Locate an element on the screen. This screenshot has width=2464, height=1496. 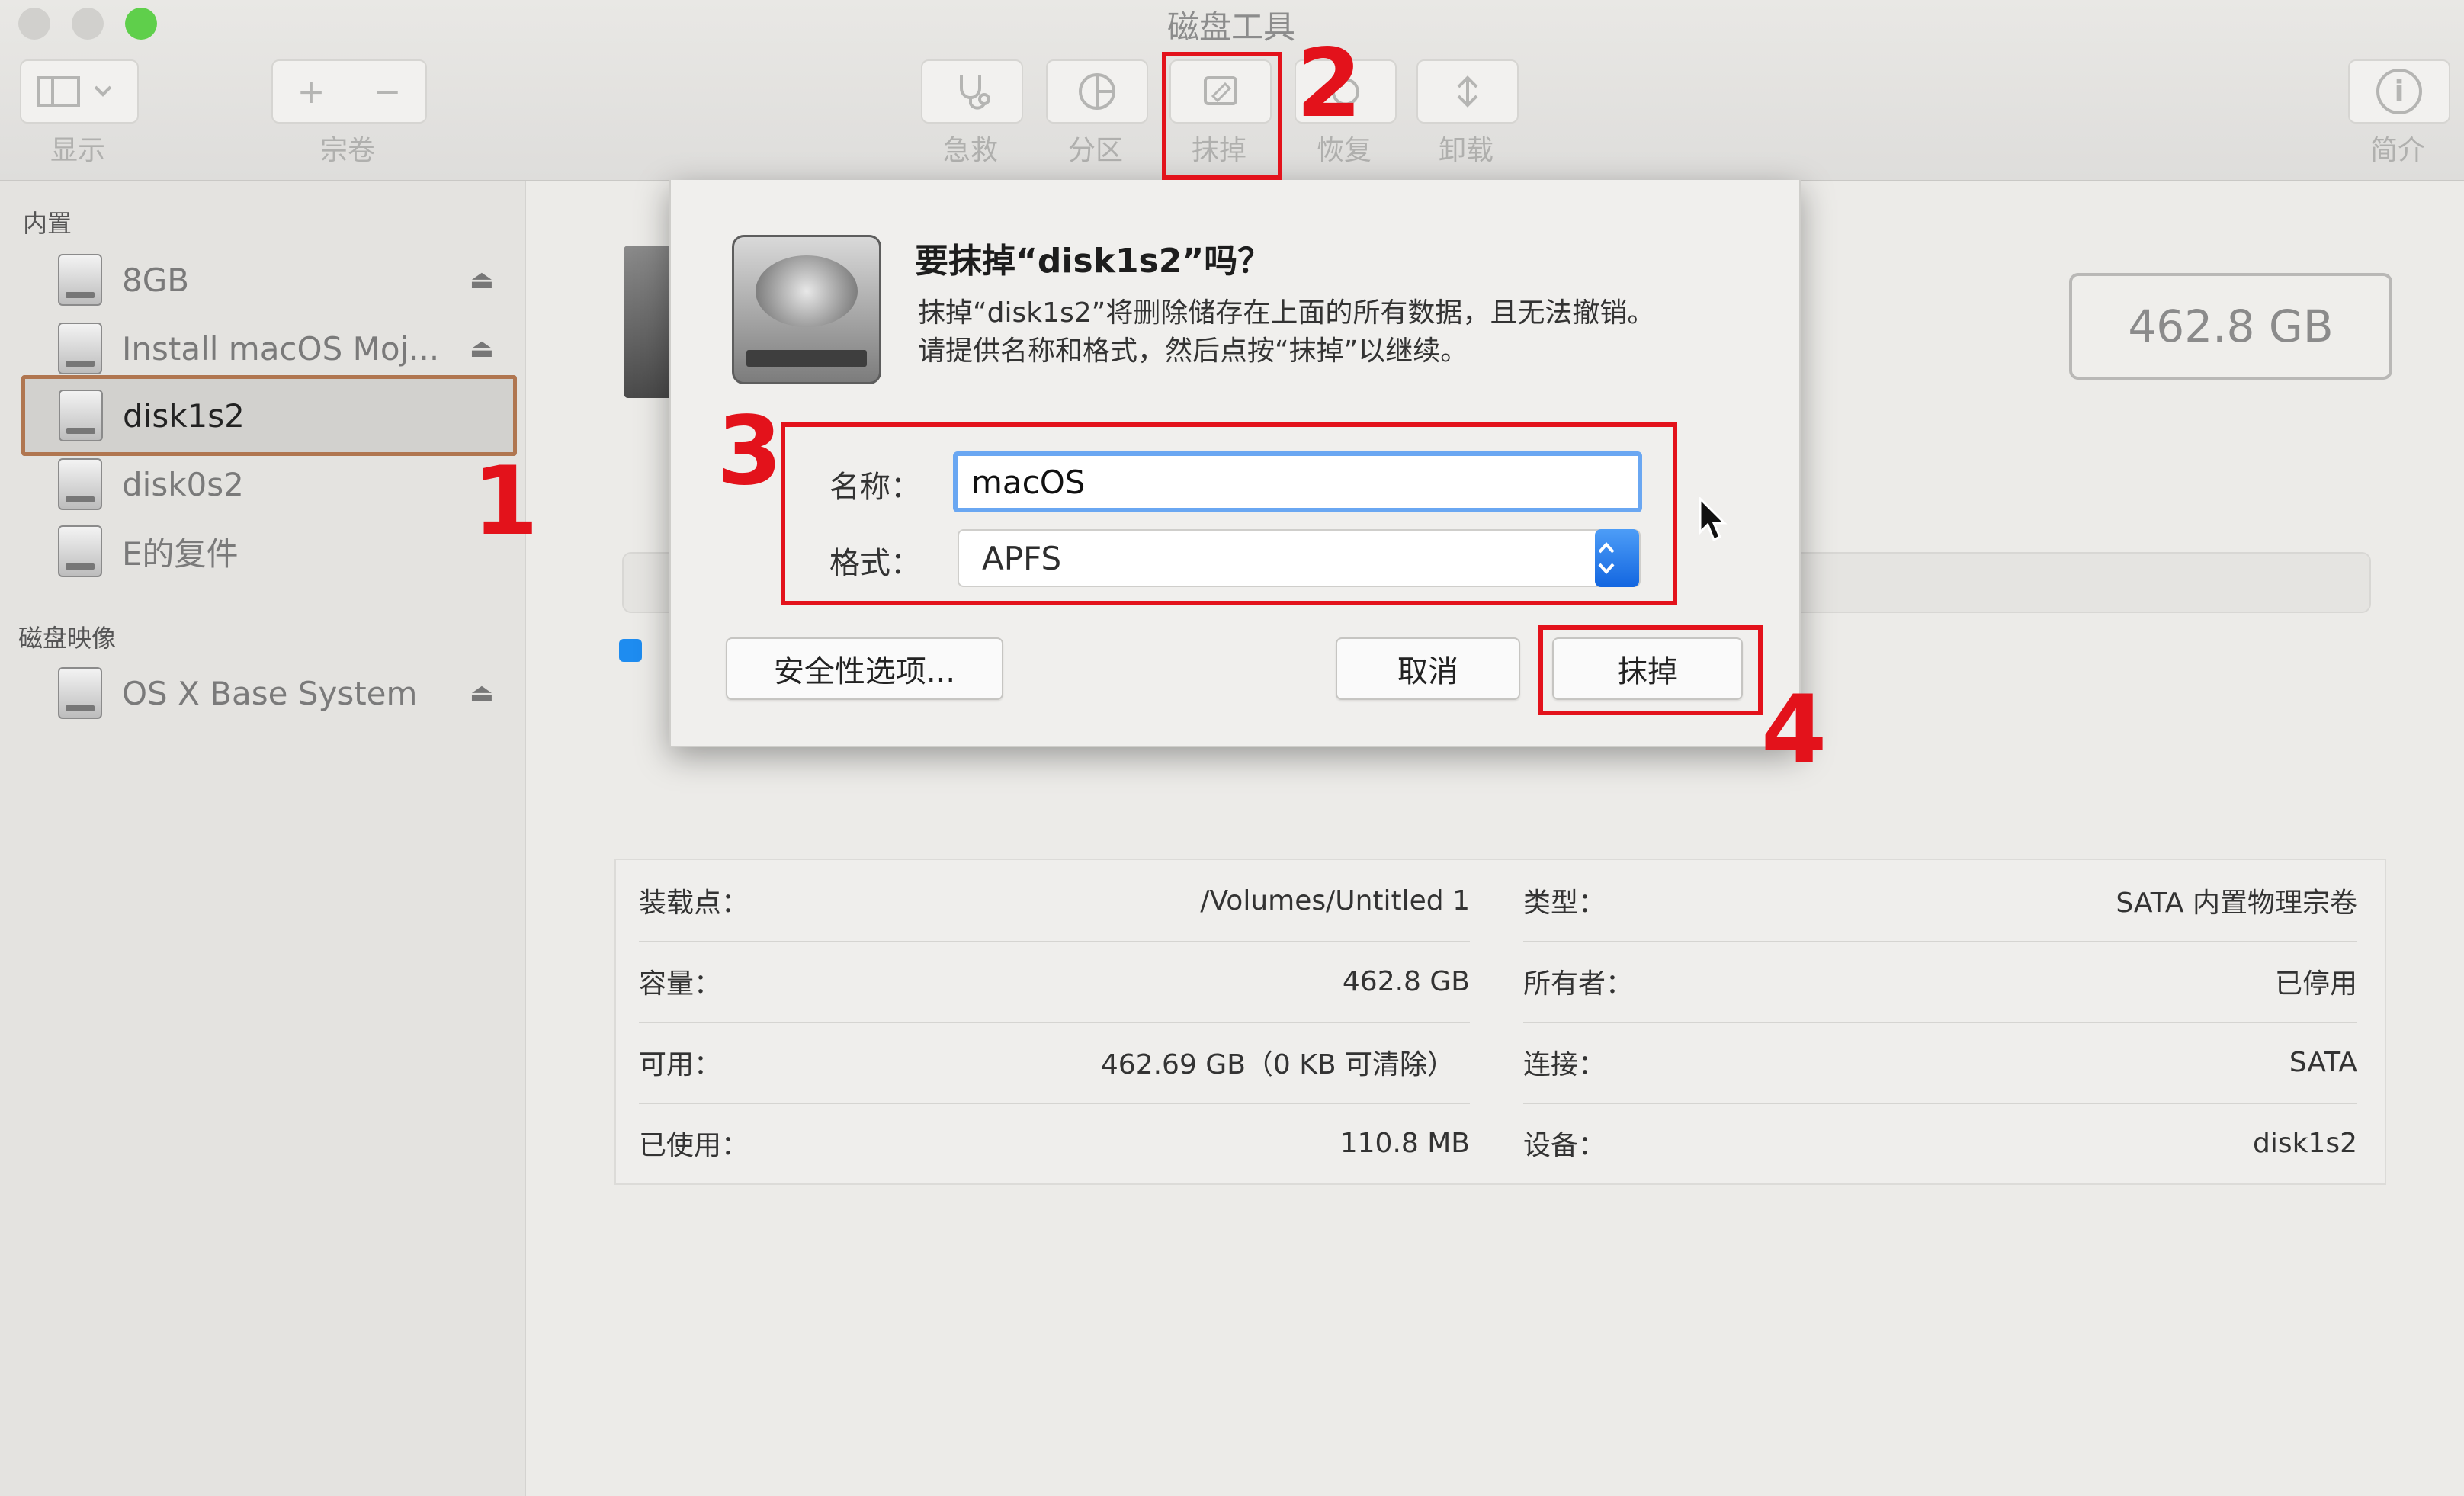
annotation-step2: 2 is located at coordinates (1329, 84).